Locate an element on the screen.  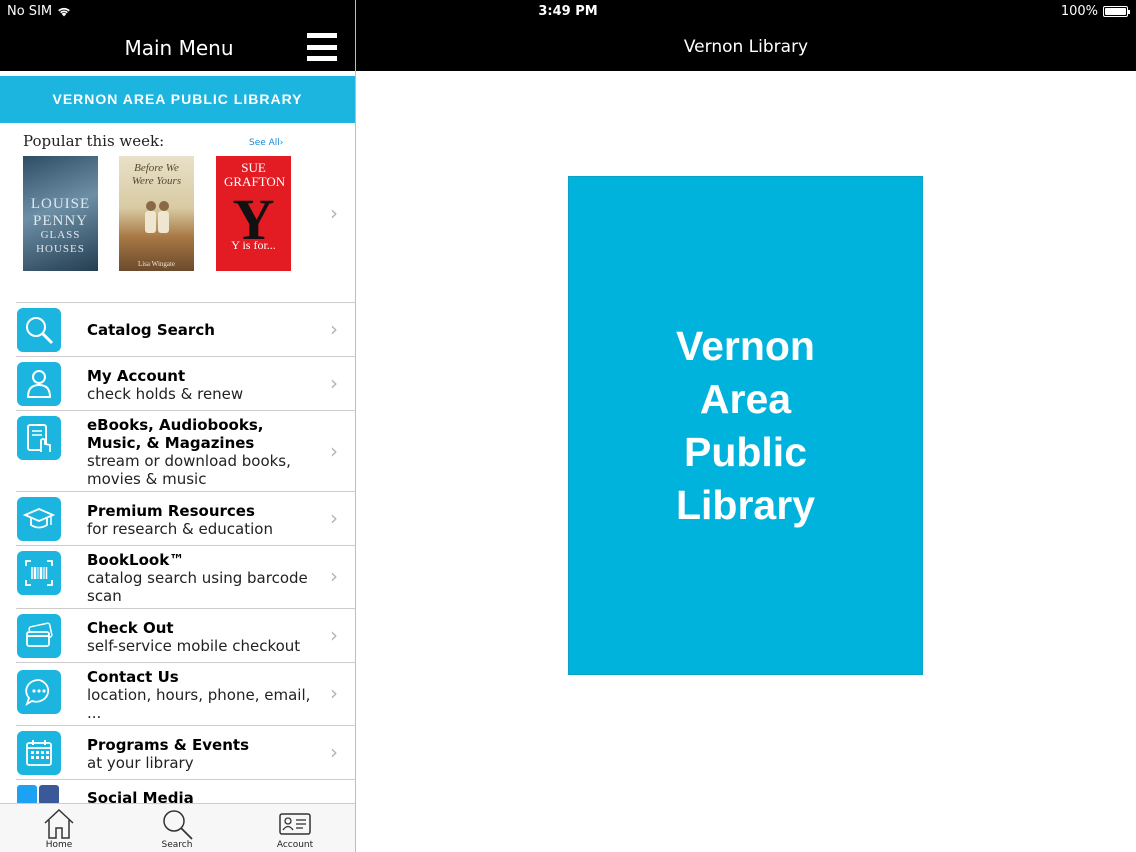
poster-line: Vernon is located at coordinates (745, 345).